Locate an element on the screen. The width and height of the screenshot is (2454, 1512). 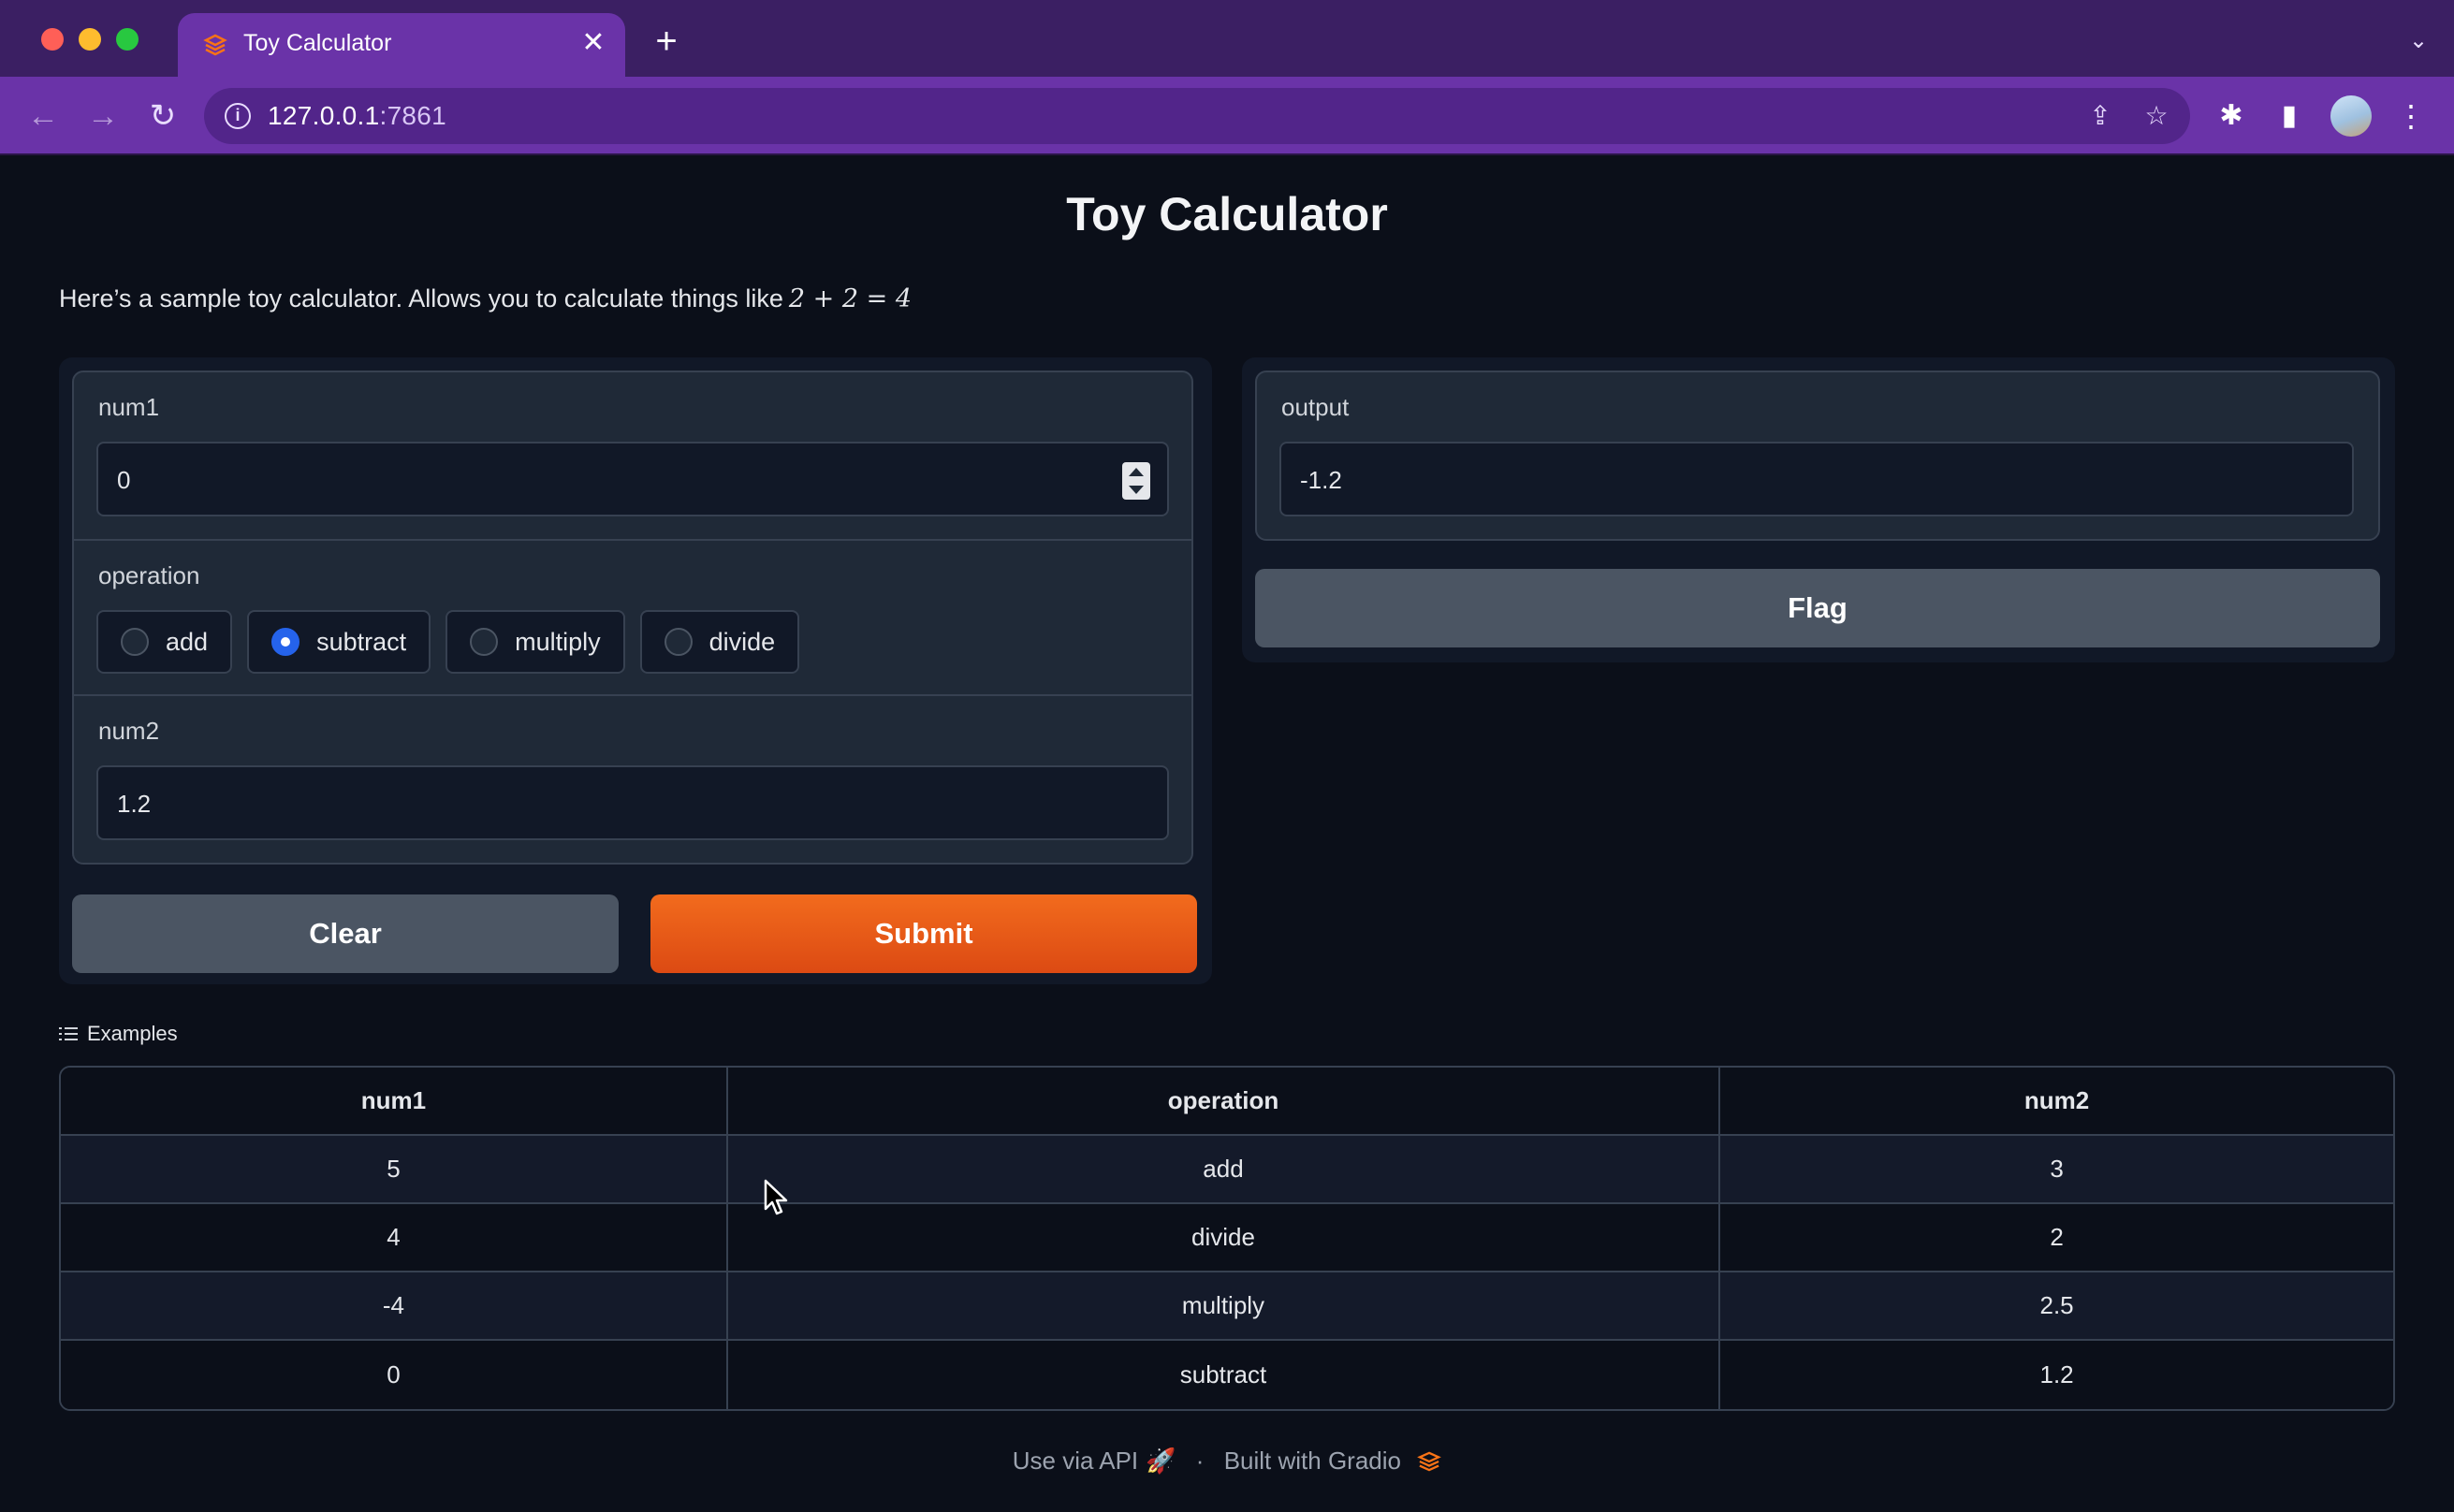
radio-circle-selected-icon is located at coordinates (286, 642).